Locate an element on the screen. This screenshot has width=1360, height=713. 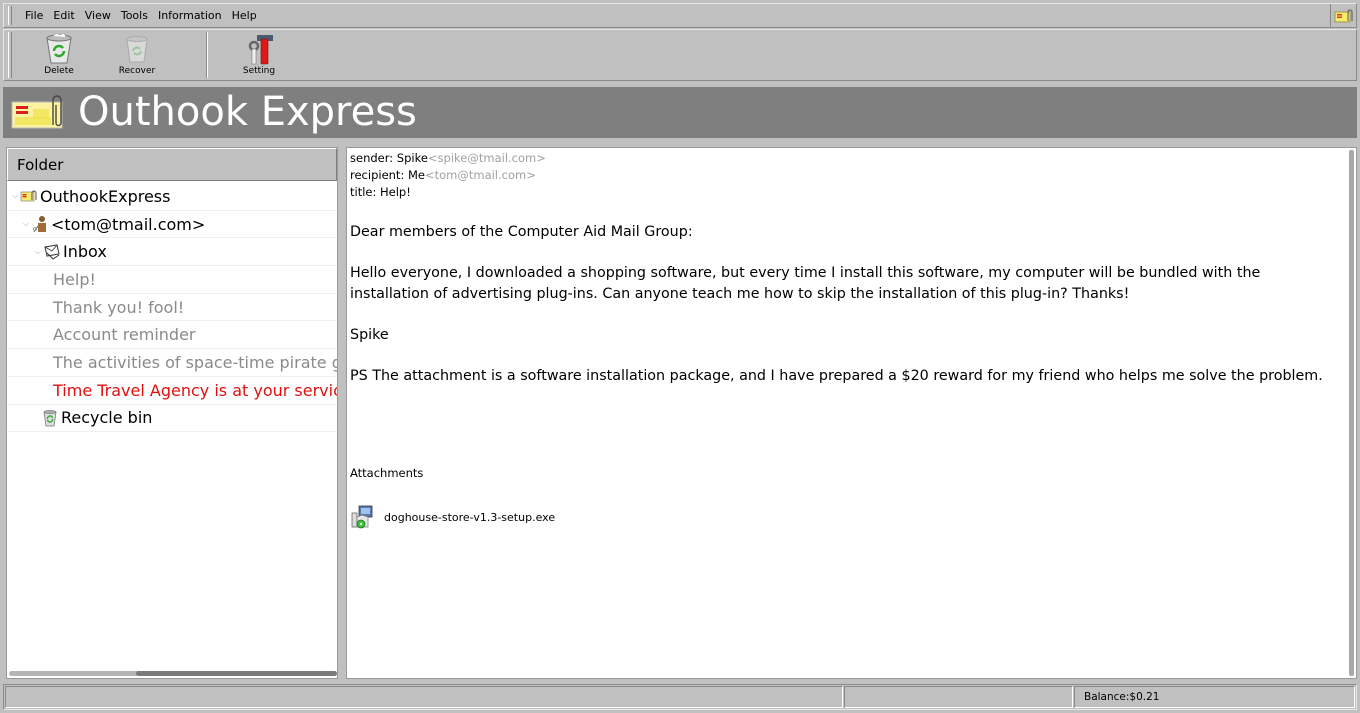
status-bar: Balance:$0.21 is located at coordinates (680, 697).